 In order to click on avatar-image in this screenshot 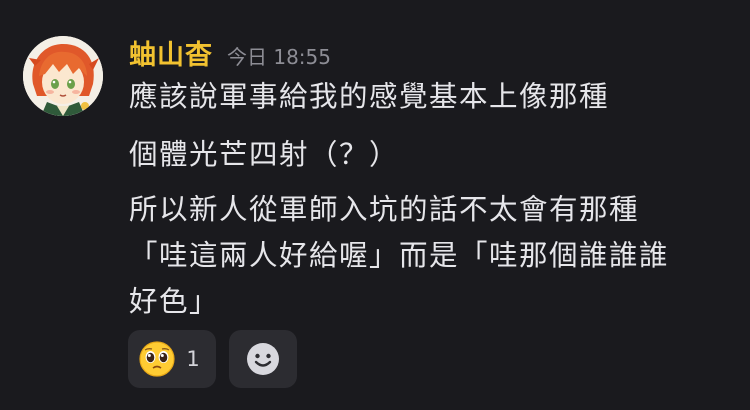, I will do `click(63, 76)`.